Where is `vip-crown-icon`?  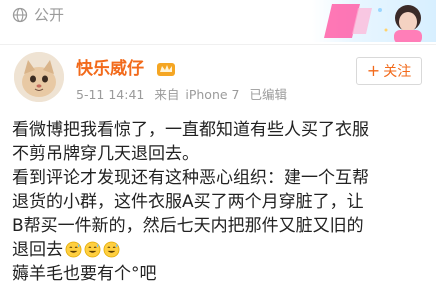
vip-crown-icon is located at coordinates (166, 69).